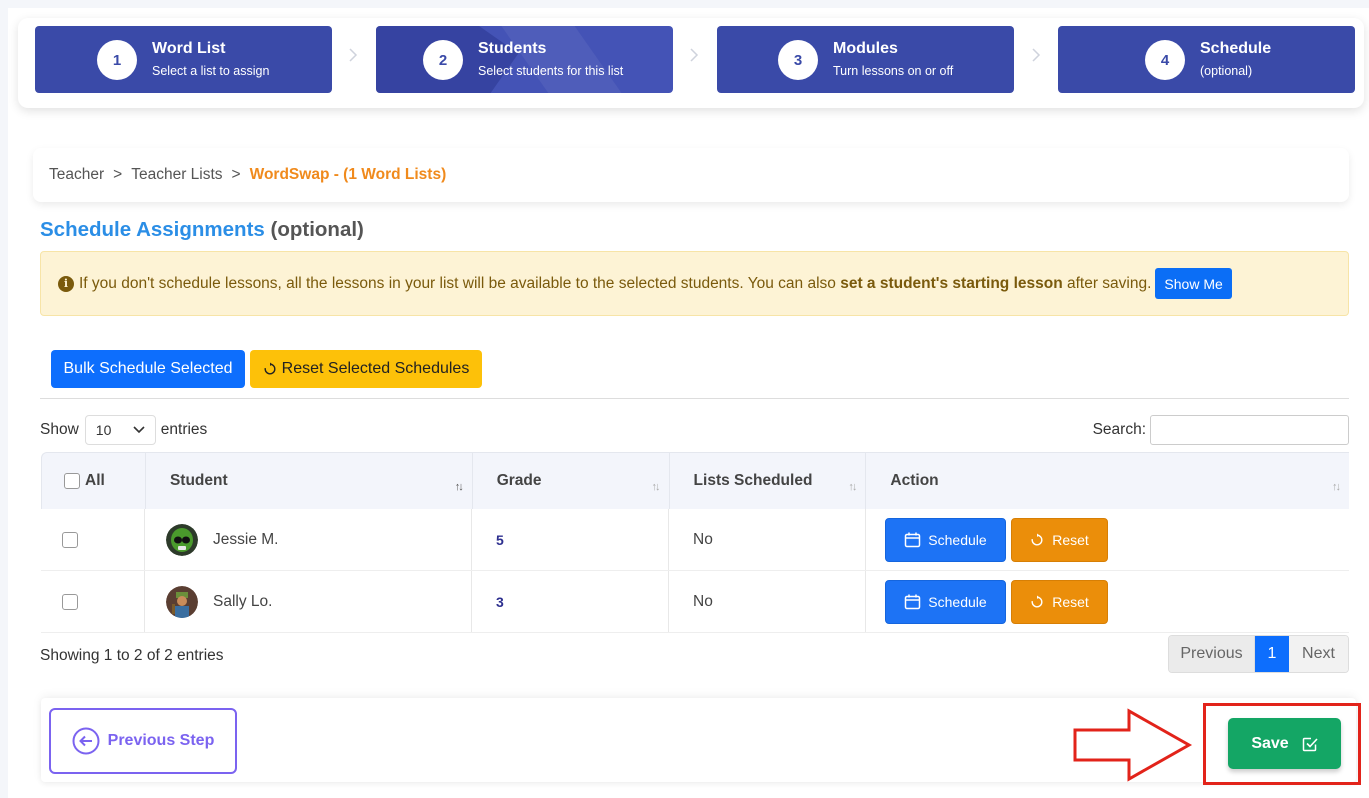 Image resolution: width=1369 pixels, height=798 pixels. What do you see at coordinates (443, 60) in the screenshot?
I see `step-number: 2` at bounding box center [443, 60].